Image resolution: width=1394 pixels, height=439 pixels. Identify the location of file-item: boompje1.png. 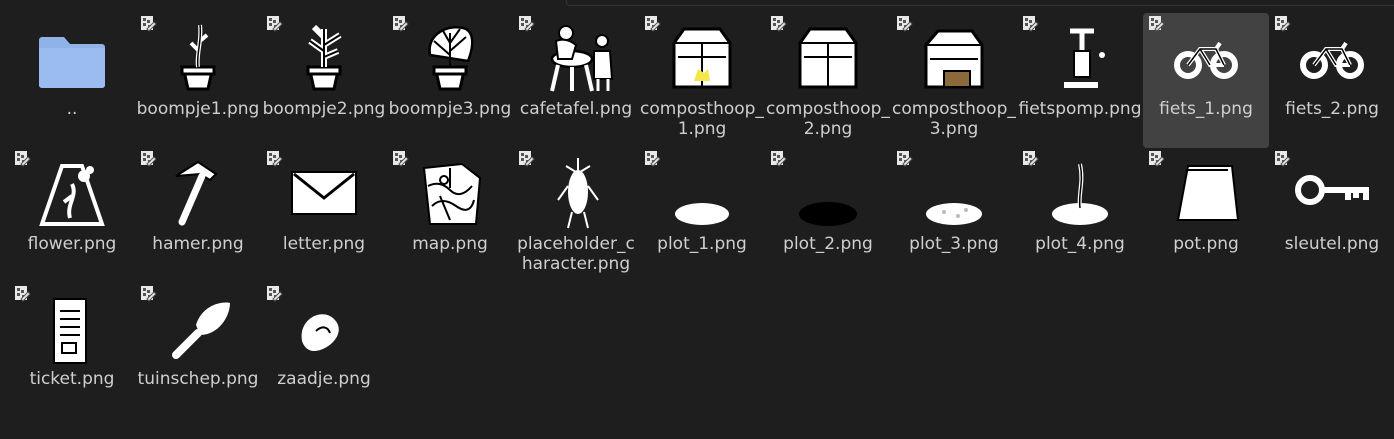
(198, 80).